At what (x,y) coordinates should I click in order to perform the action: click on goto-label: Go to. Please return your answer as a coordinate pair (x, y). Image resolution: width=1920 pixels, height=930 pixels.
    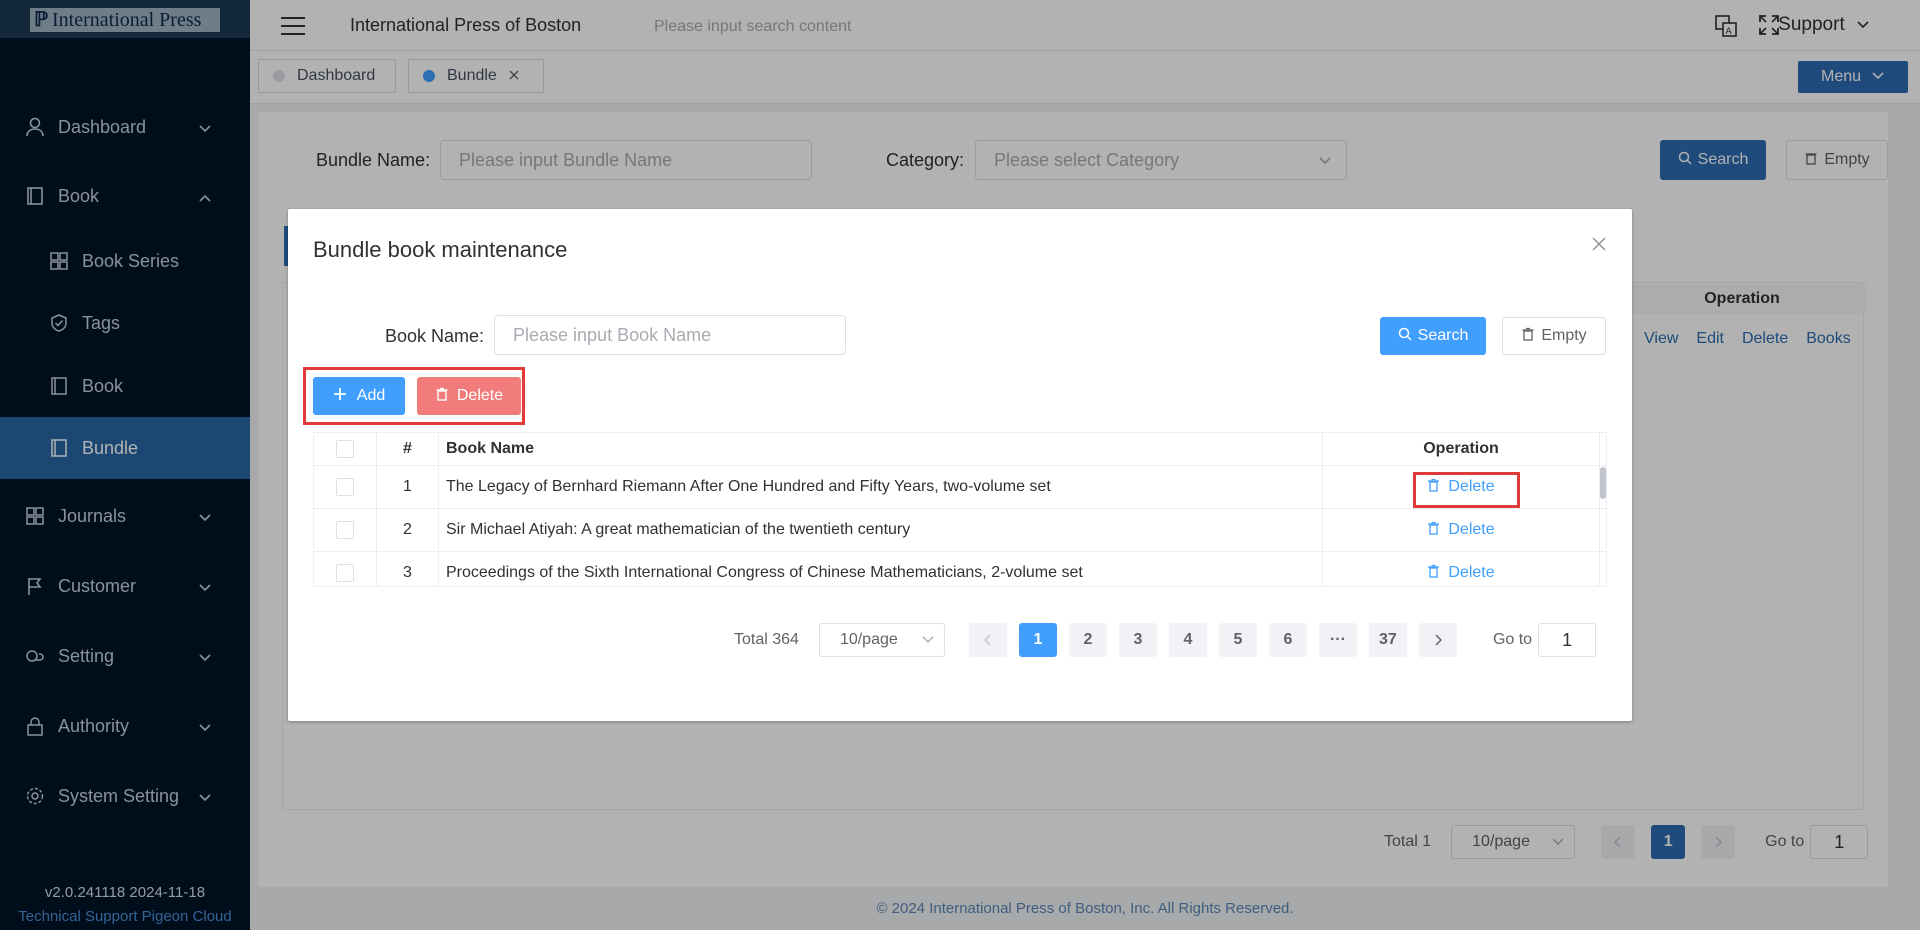
    Looking at the image, I should click on (1512, 639).